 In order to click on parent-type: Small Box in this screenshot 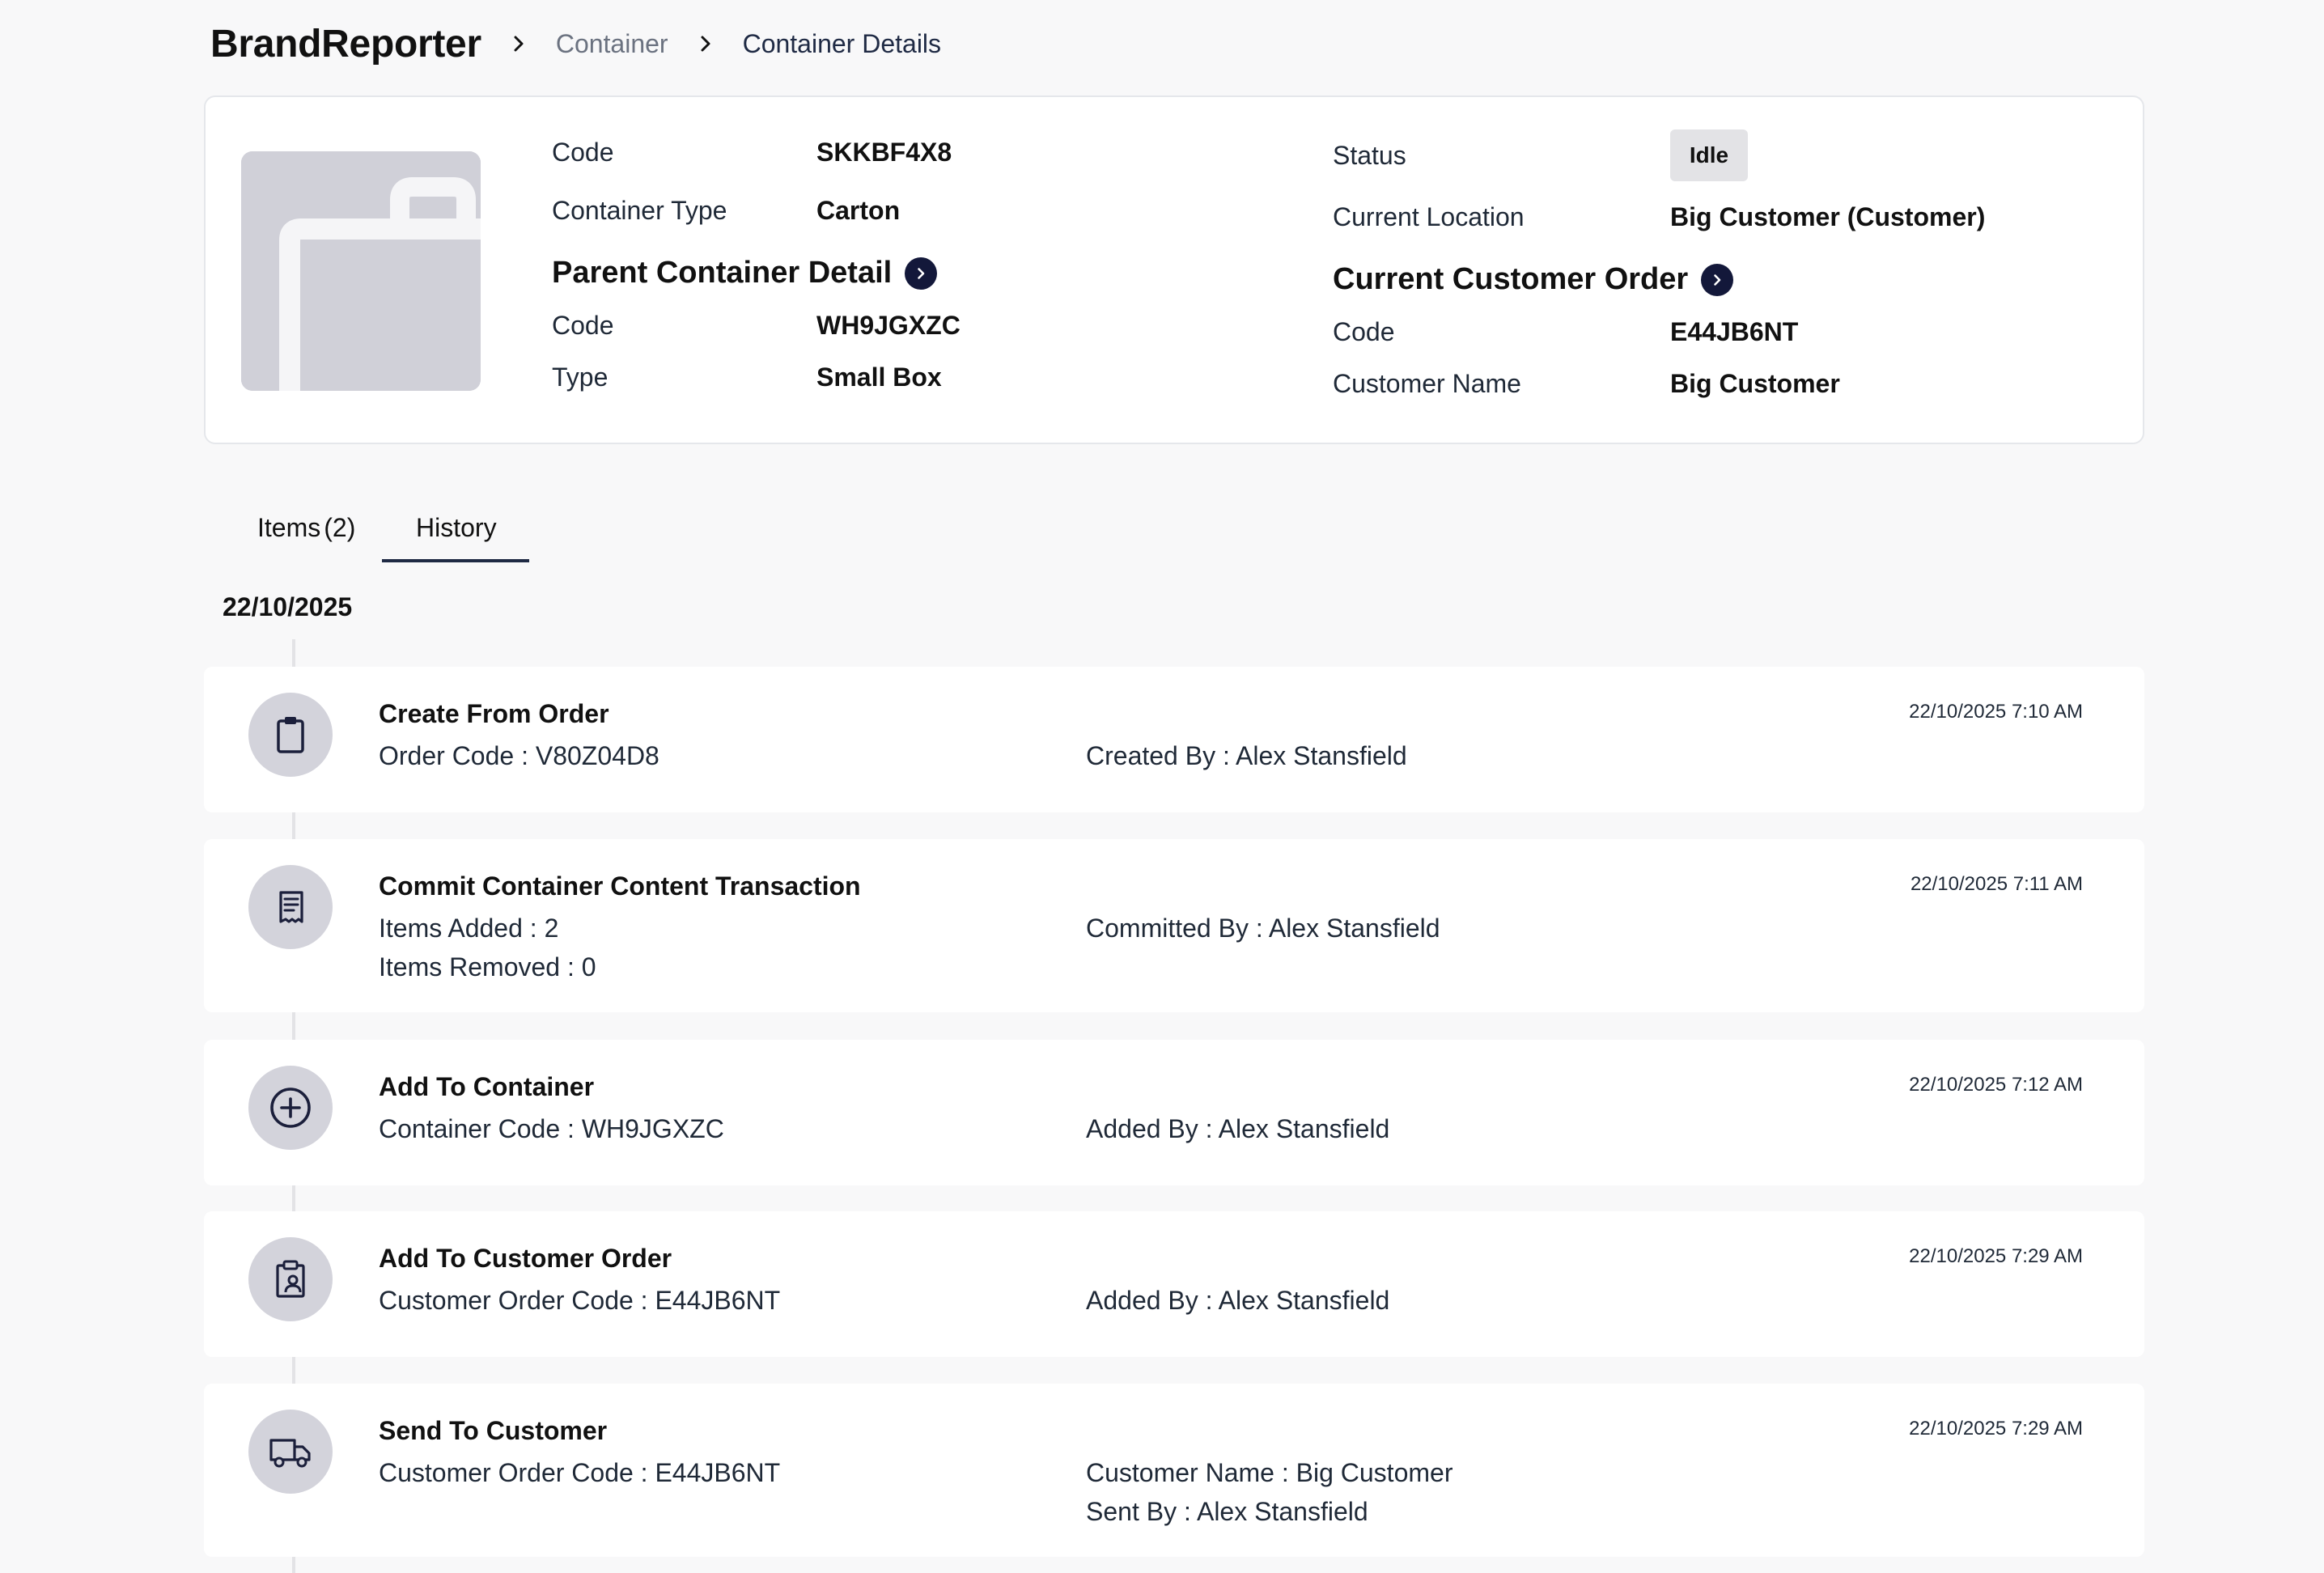, I will do `click(879, 377)`.